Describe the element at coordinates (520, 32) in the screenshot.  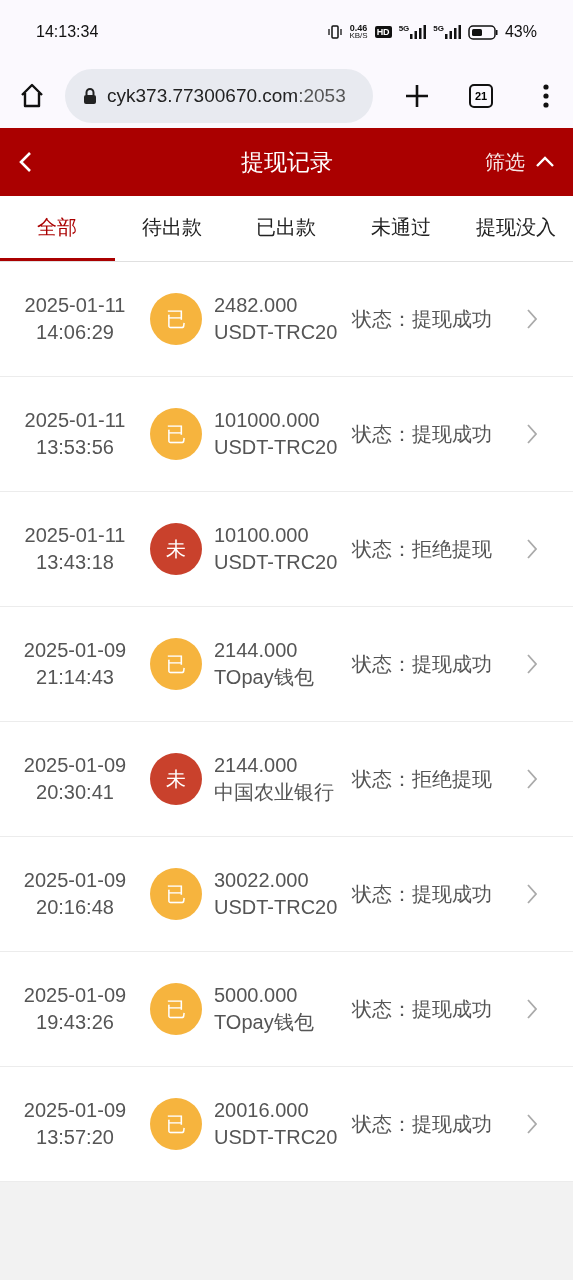
I see `battery-percent: 43%` at that location.